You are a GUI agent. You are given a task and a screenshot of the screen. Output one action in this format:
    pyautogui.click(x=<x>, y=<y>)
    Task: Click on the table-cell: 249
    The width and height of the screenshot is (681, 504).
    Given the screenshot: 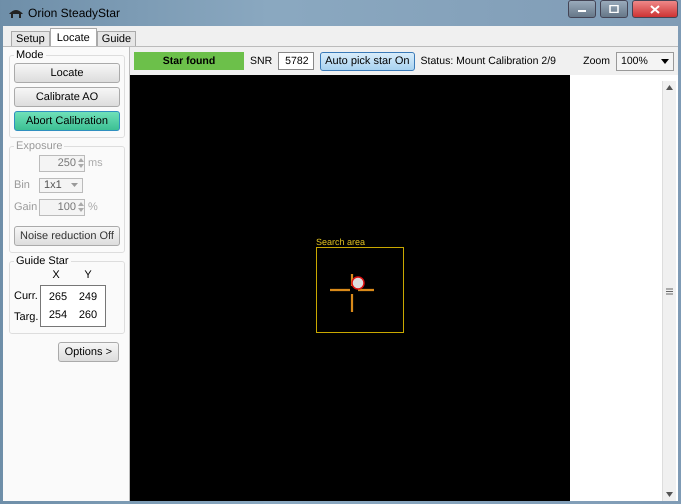 What is the action you would take?
    pyautogui.click(x=88, y=297)
    